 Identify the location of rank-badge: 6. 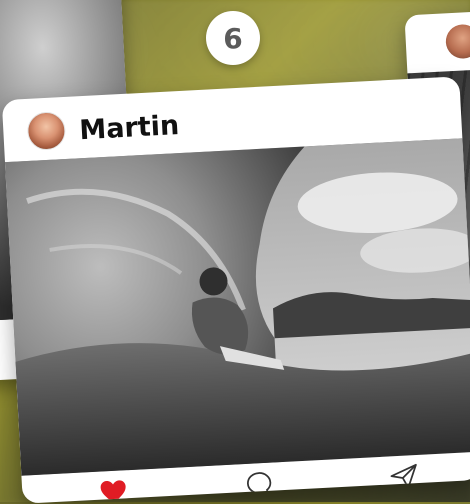
(233, 38).